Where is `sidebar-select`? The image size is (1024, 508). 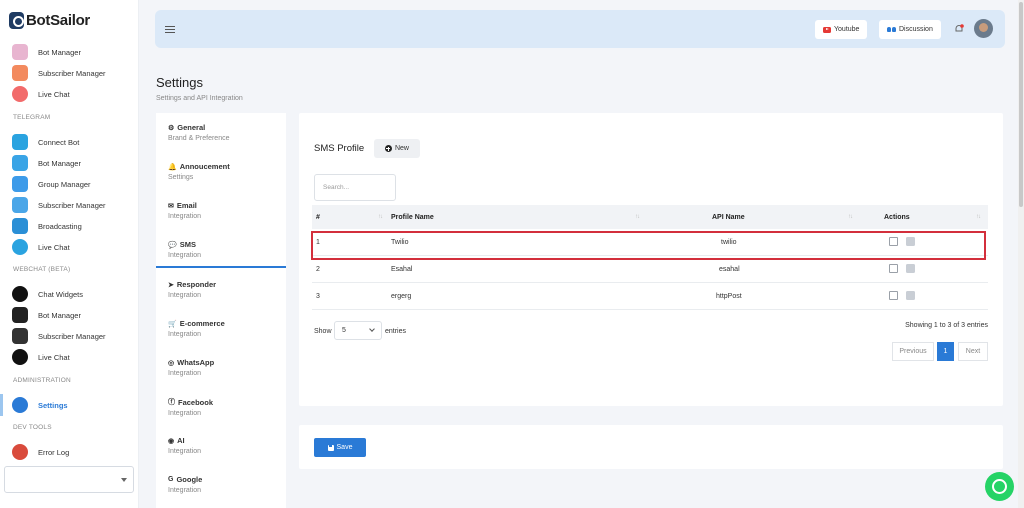
sidebar-select is located at coordinates (69, 479).